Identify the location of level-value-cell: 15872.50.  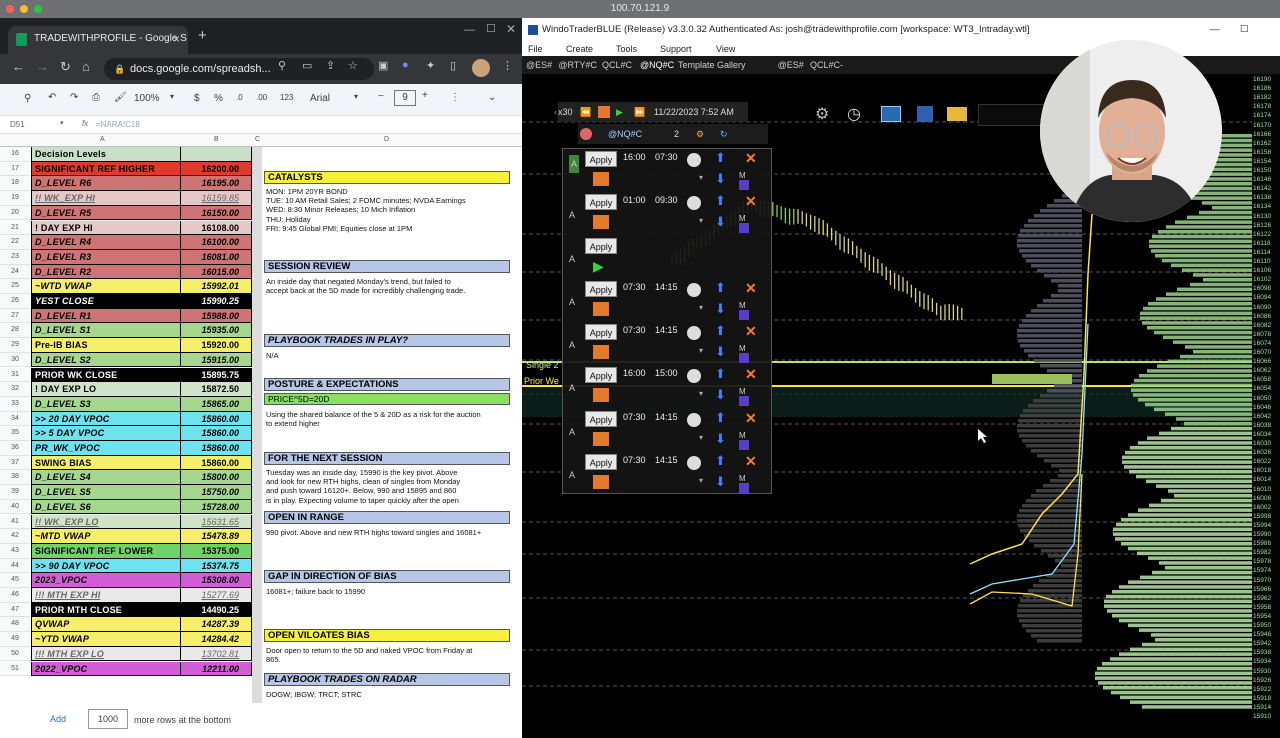
(216, 389).